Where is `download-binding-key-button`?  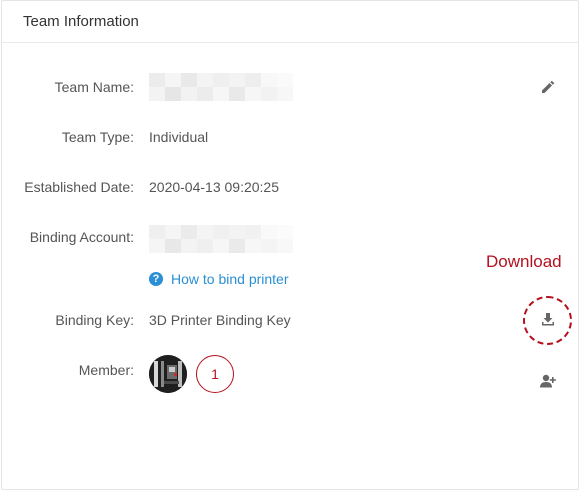 download-binding-key-button is located at coordinates (548, 319).